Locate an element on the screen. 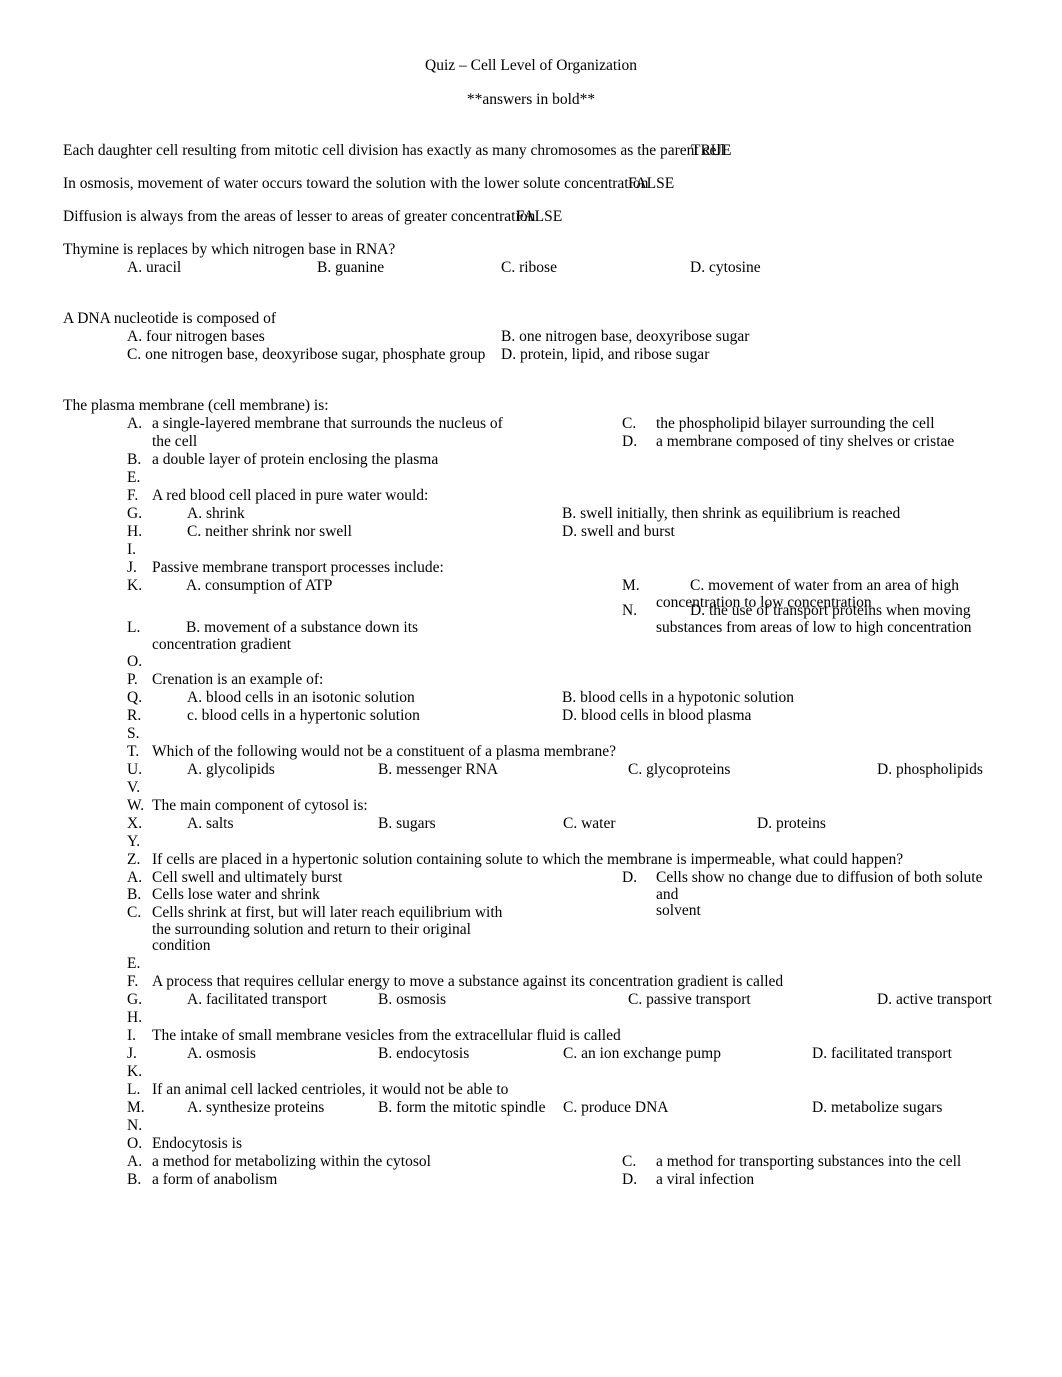 Image resolution: width=1062 pixels, height=1377 pixels. option-a: A. four nitrogen bases is located at coordinates (196, 336).